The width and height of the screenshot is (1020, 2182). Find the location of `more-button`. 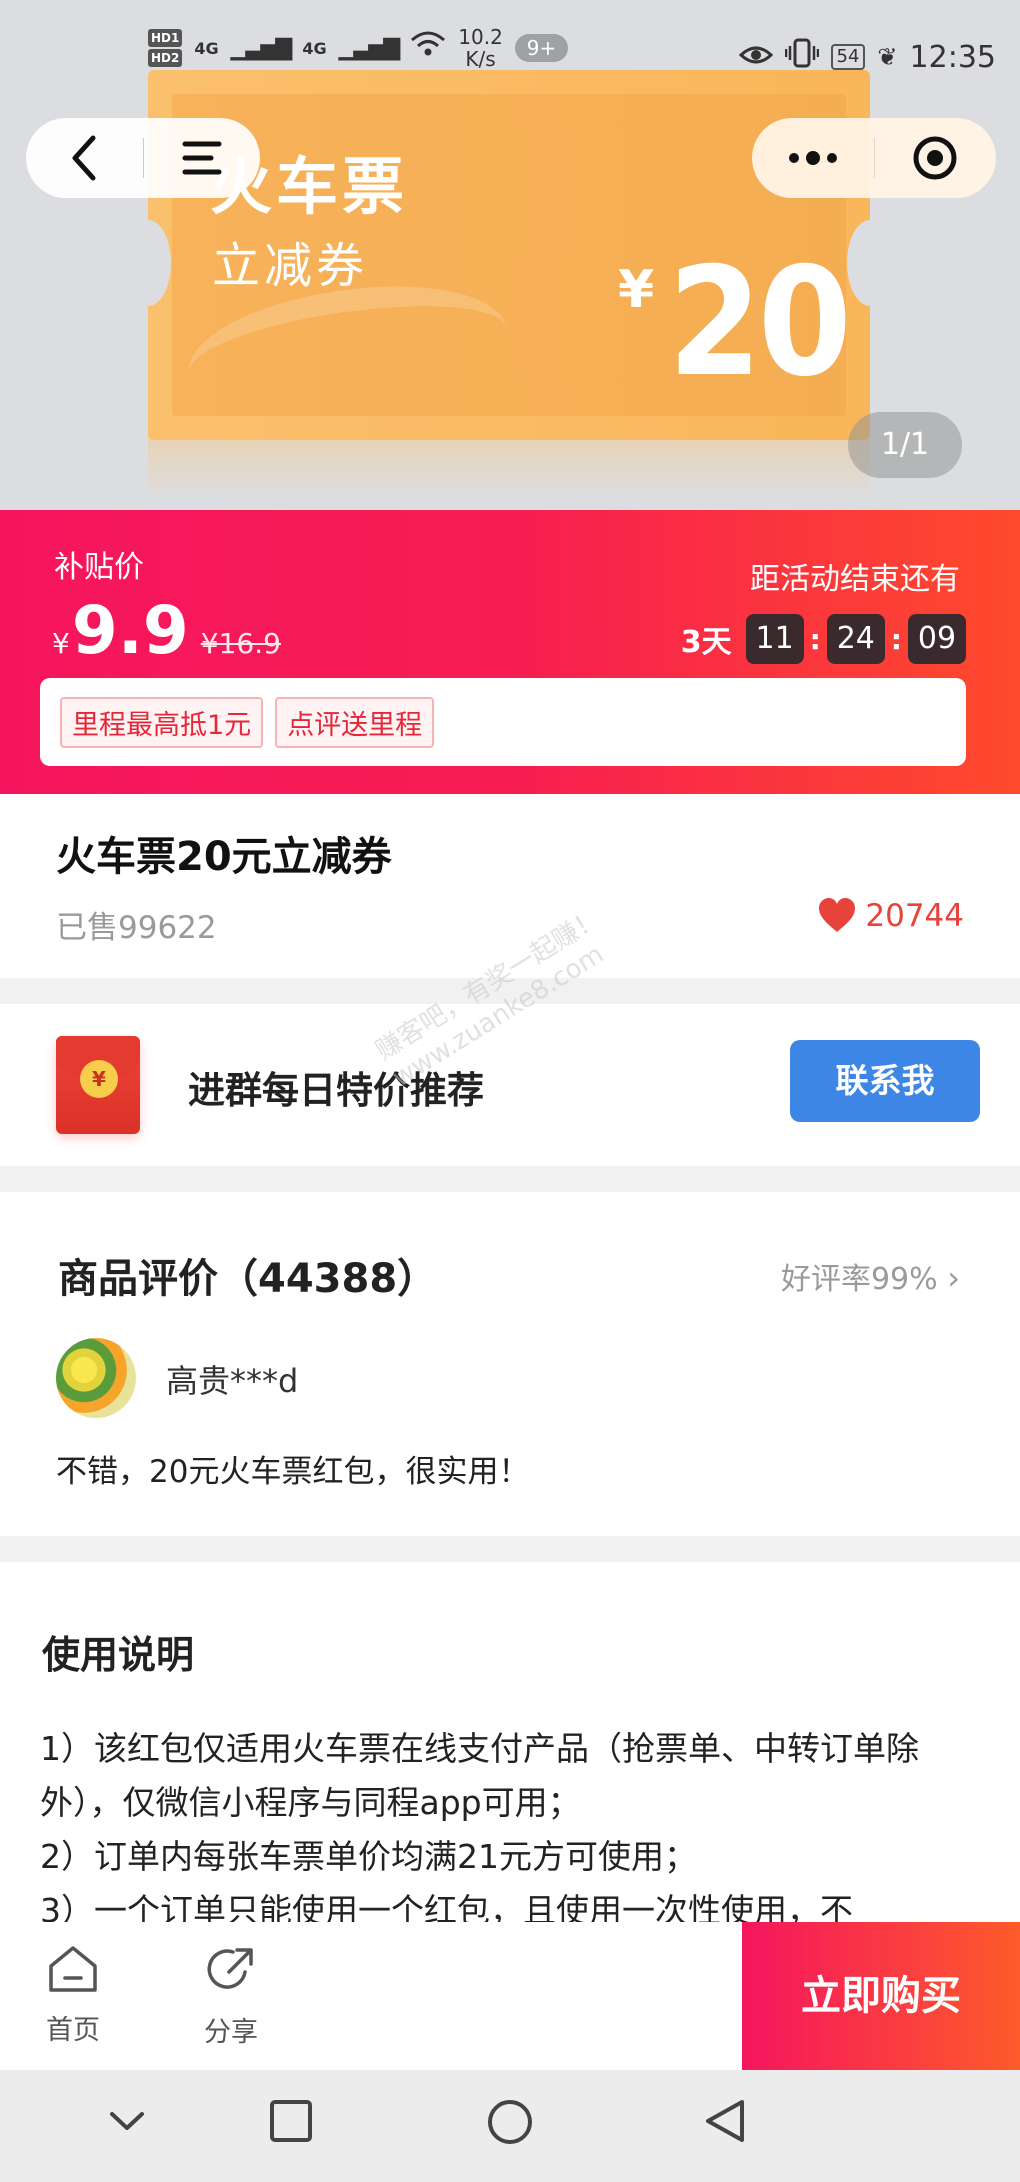

more-button is located at coordinates (813, 158).